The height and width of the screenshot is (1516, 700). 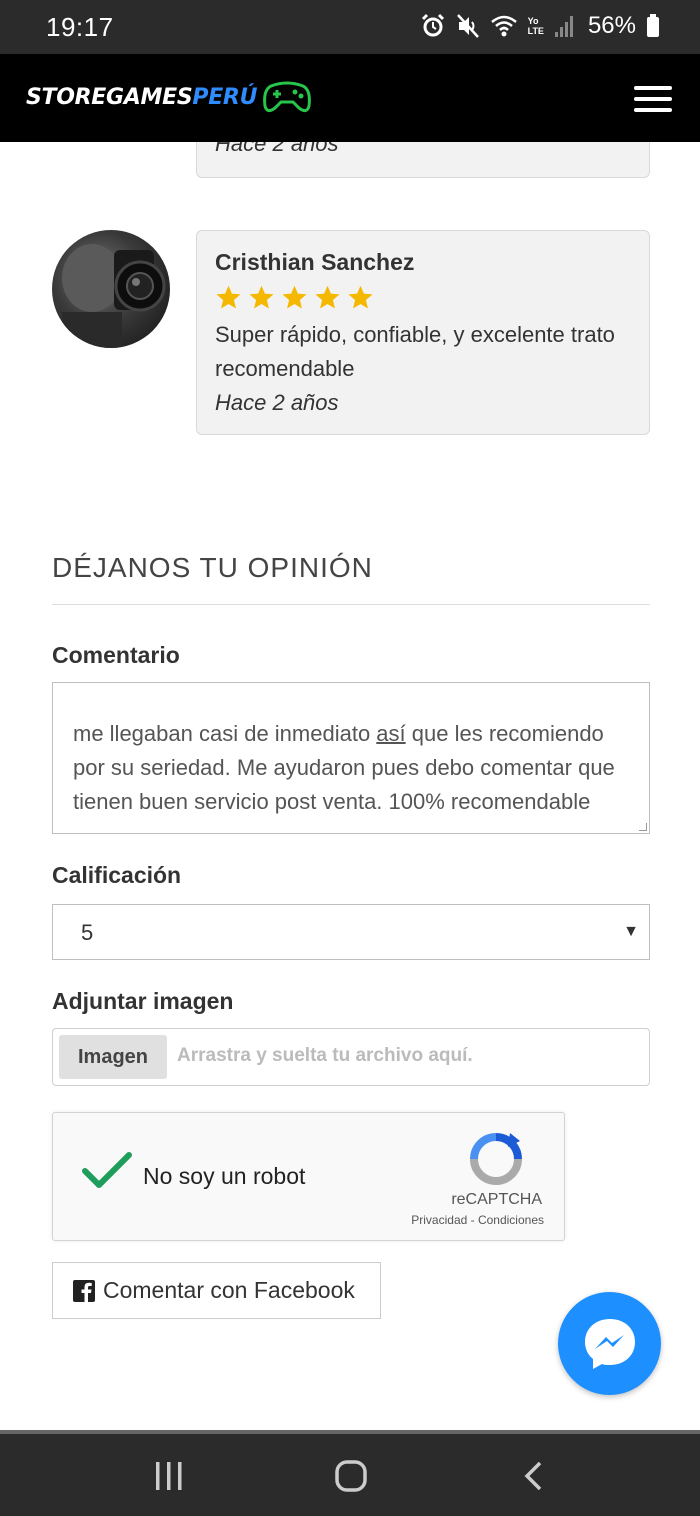 What do you see at coordinates (423, 298) in the screenshot?
I see `star-rating` at bounding box center [423, 298].